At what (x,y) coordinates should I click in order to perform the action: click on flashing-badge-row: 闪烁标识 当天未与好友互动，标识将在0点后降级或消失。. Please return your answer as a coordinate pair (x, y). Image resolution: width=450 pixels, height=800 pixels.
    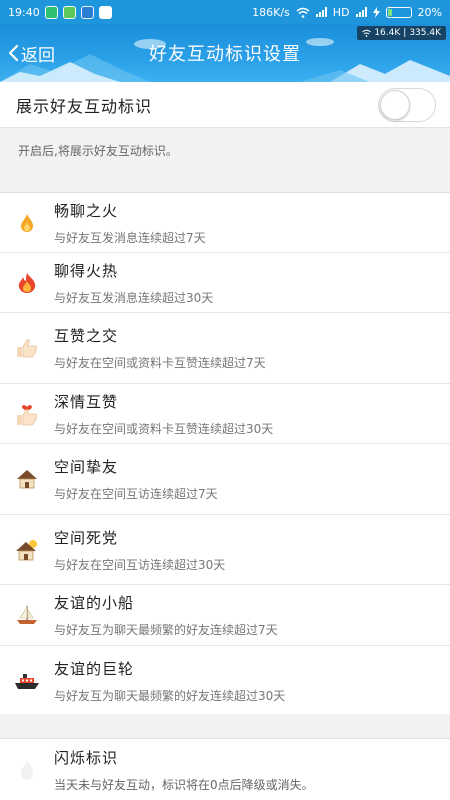
    Looking at the image, I should click on (225, 769).